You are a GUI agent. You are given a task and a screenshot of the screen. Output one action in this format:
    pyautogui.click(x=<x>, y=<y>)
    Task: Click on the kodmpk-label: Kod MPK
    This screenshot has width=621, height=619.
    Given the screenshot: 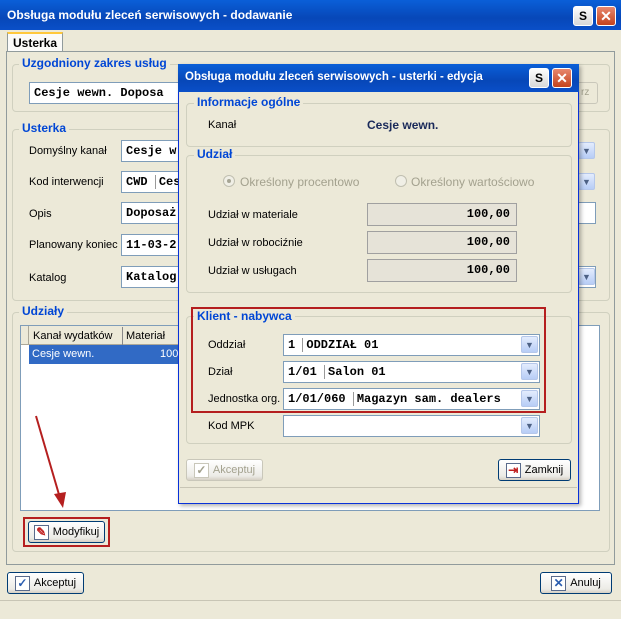 What is the action you would take?
    pyautogui.click(x=231, y=426)
    